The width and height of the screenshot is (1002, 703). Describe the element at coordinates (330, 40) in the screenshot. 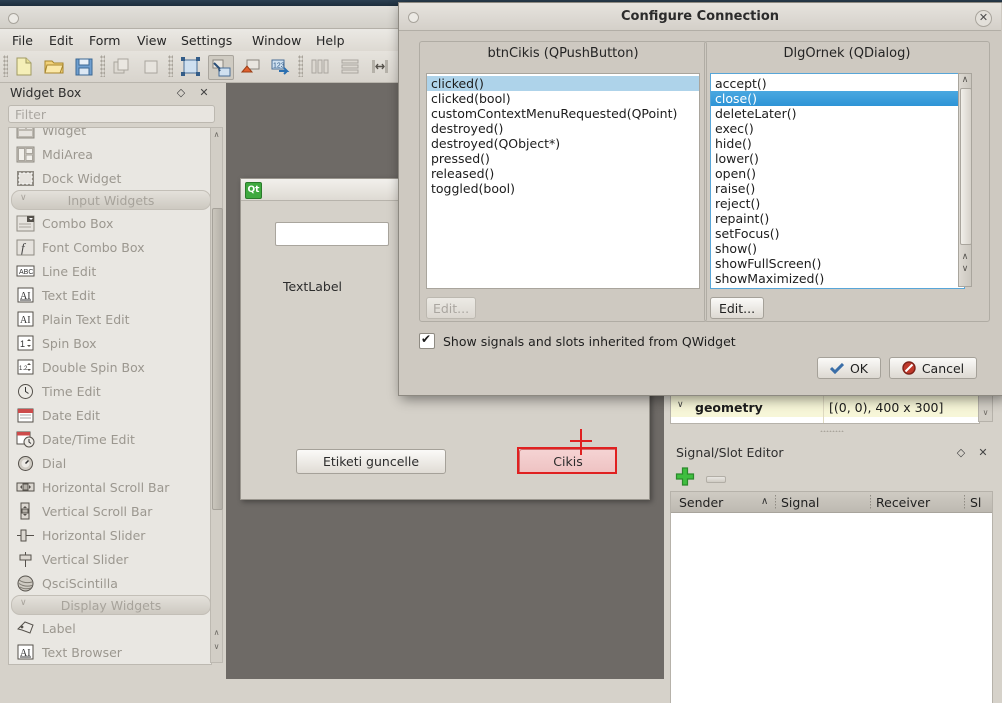

I see `menu-help: Help` at that location.